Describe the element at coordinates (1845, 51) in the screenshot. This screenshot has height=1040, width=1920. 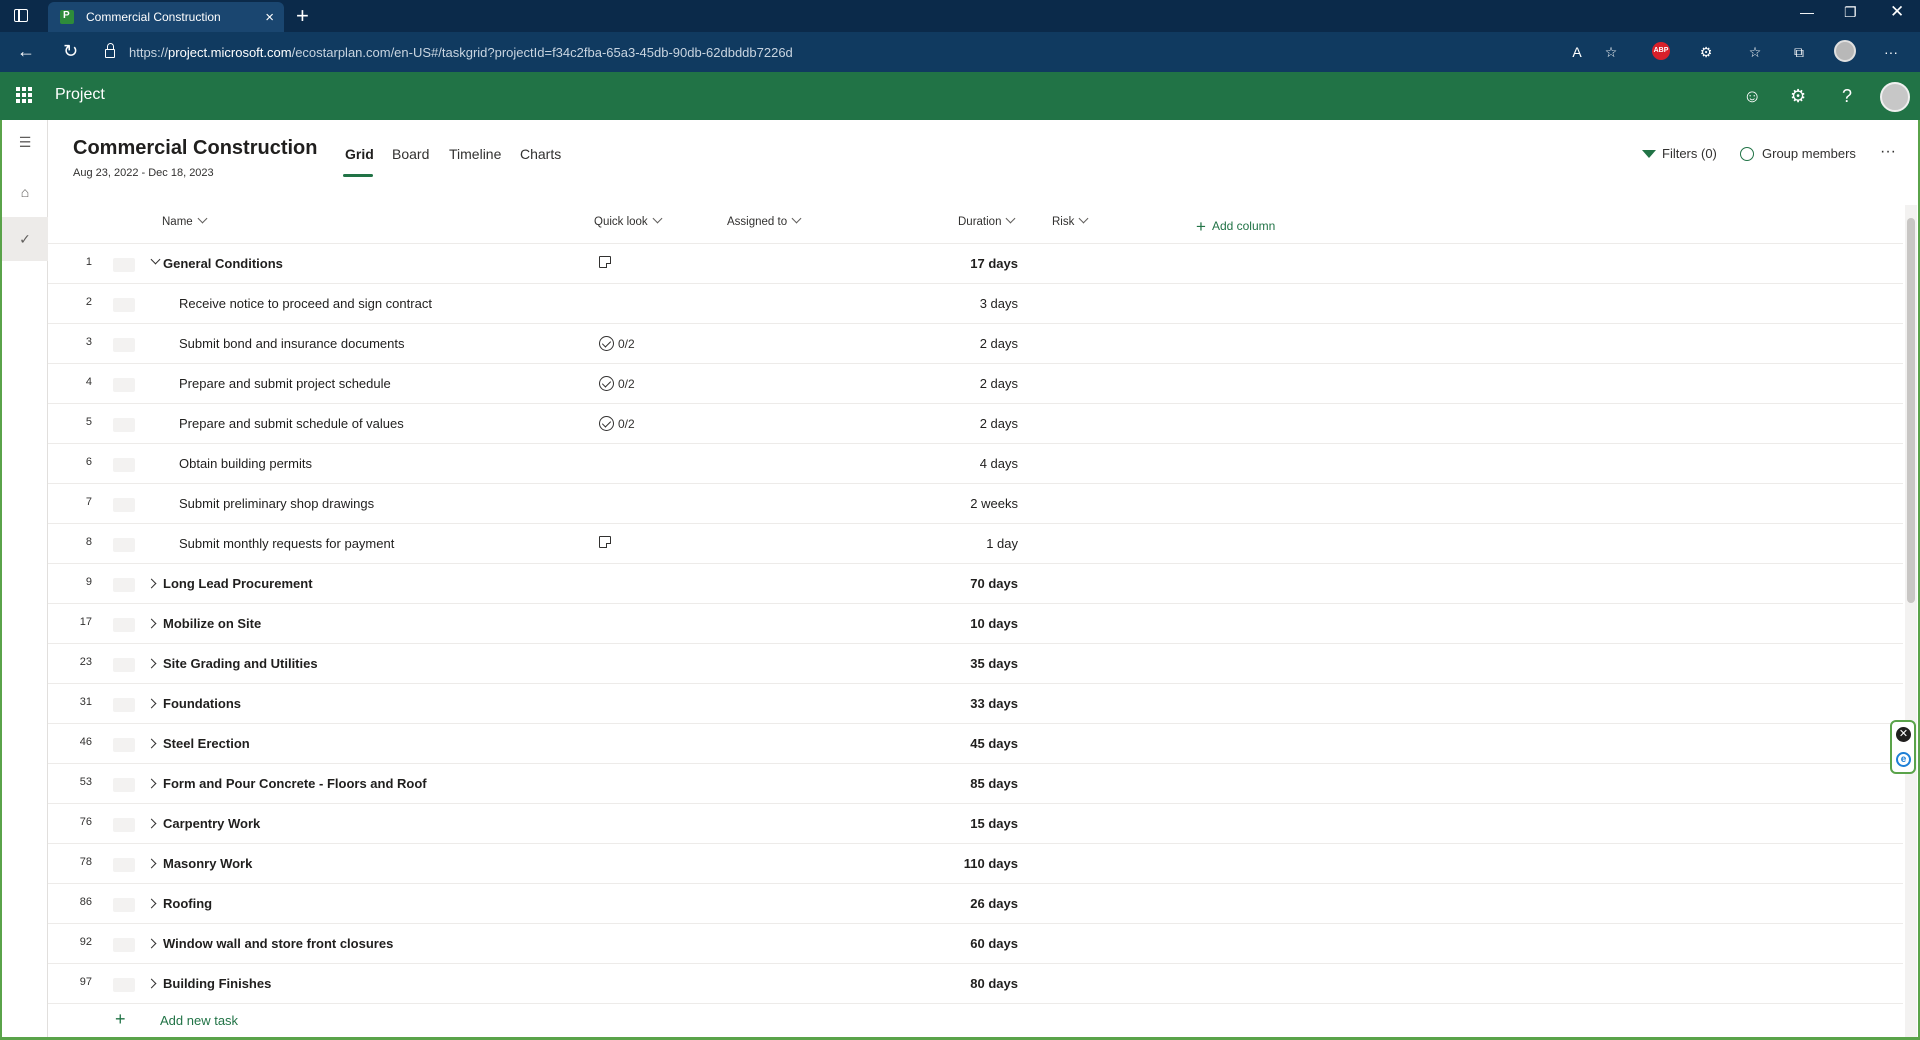
I see `browser-profile-avatar` at that location.